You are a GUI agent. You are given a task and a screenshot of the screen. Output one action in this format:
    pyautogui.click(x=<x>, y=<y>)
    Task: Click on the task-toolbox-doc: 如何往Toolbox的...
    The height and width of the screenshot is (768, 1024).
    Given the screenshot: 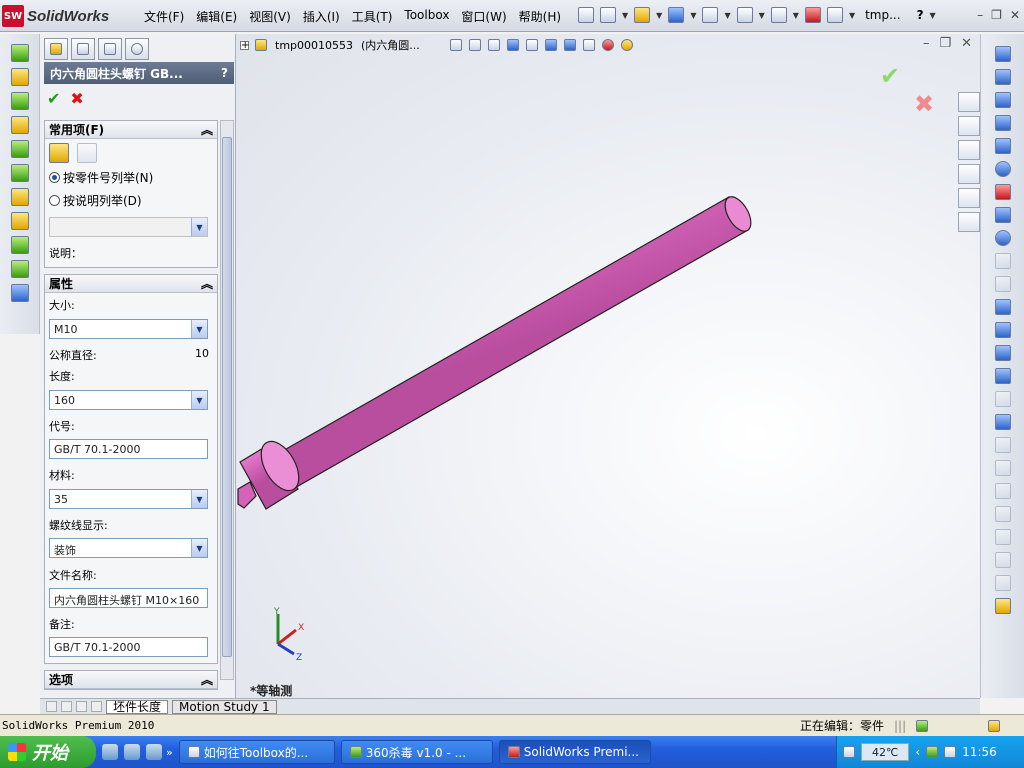 What is the action you would take?
    pyautogui.click(x=256, y=752)
    